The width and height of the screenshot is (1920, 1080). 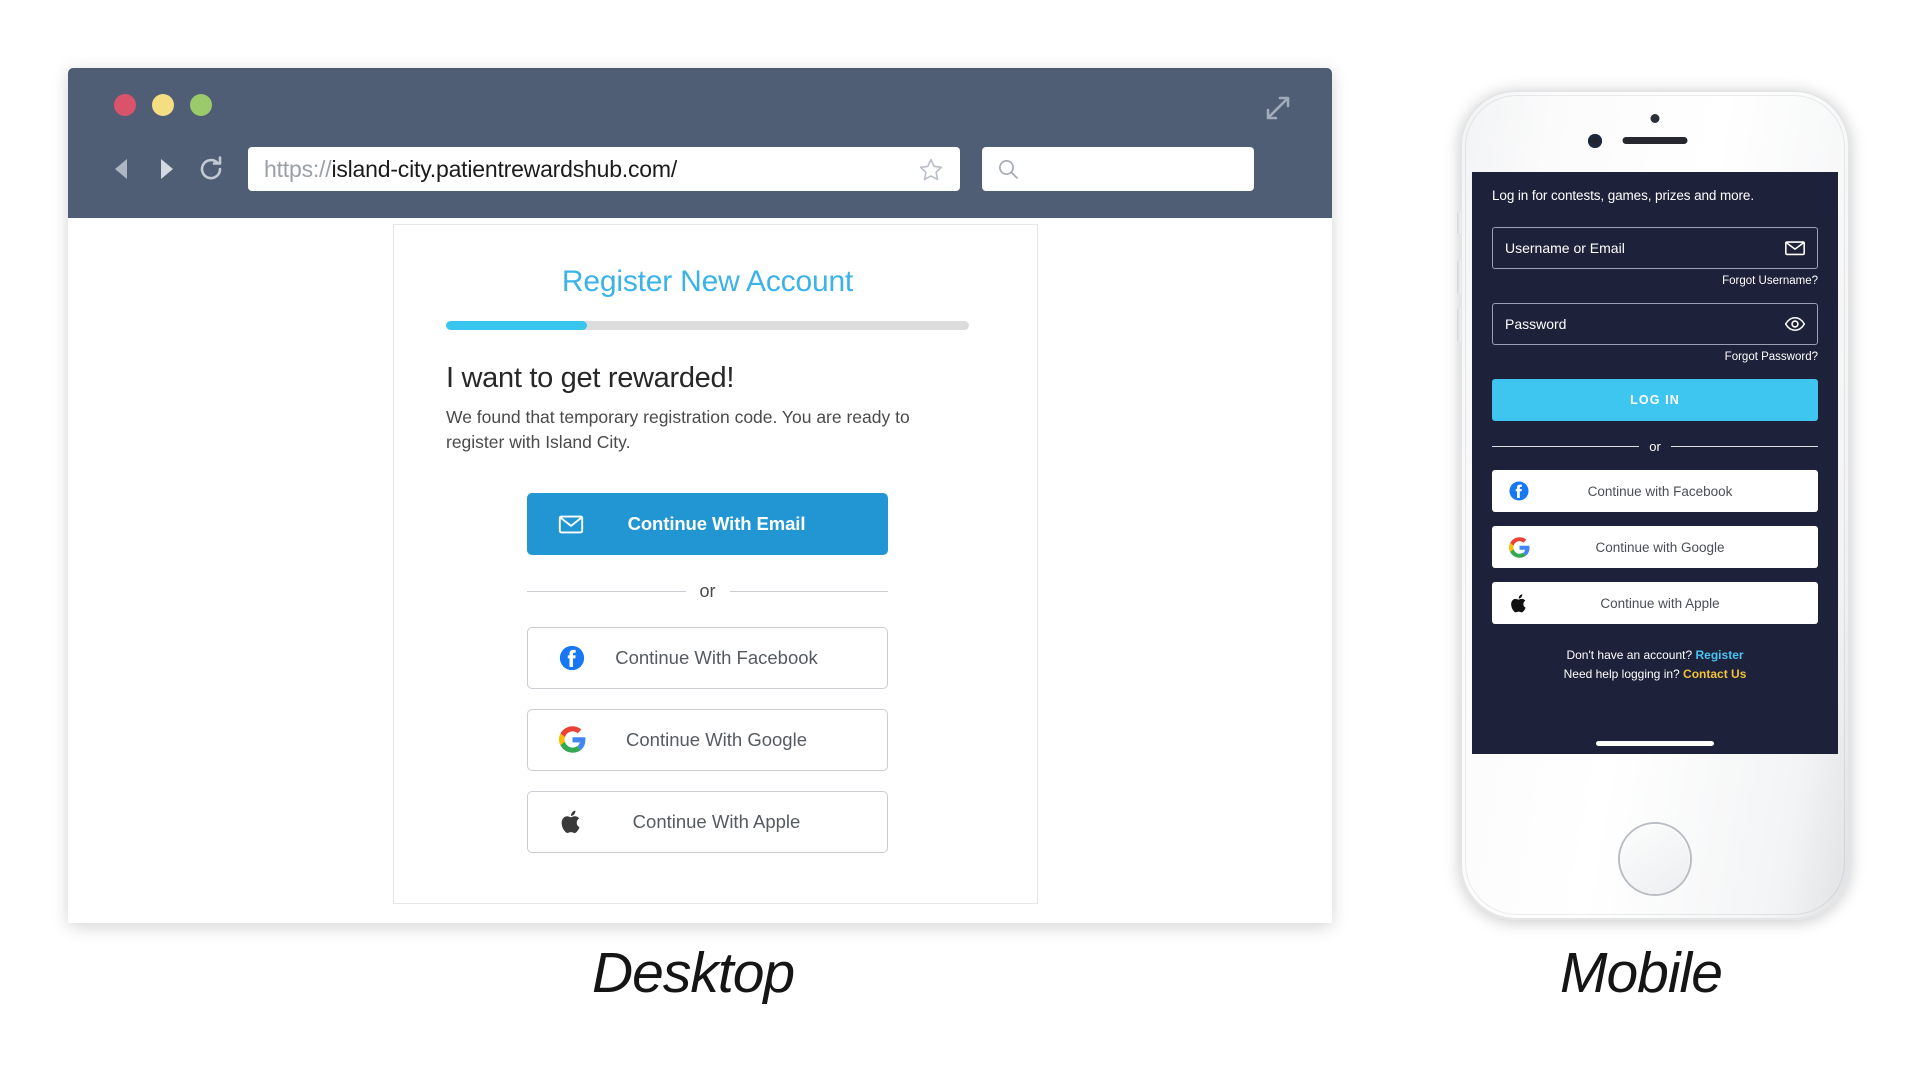 I want to click on mobile-continue-with-apple-button: Continue with Apple, so click(x=1655, y=603).